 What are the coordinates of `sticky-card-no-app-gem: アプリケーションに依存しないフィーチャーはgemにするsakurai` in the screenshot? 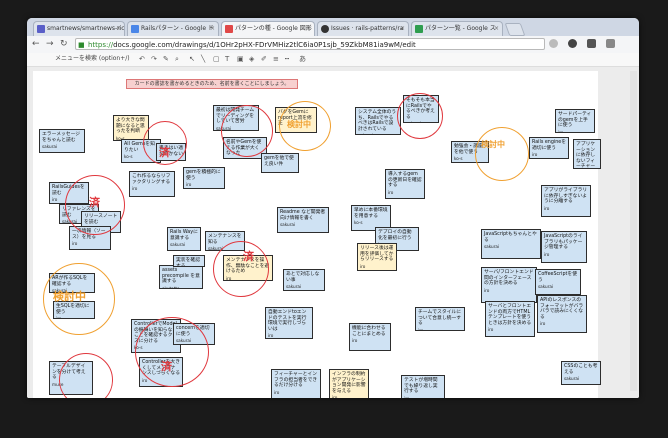 It's located at (587, 154).